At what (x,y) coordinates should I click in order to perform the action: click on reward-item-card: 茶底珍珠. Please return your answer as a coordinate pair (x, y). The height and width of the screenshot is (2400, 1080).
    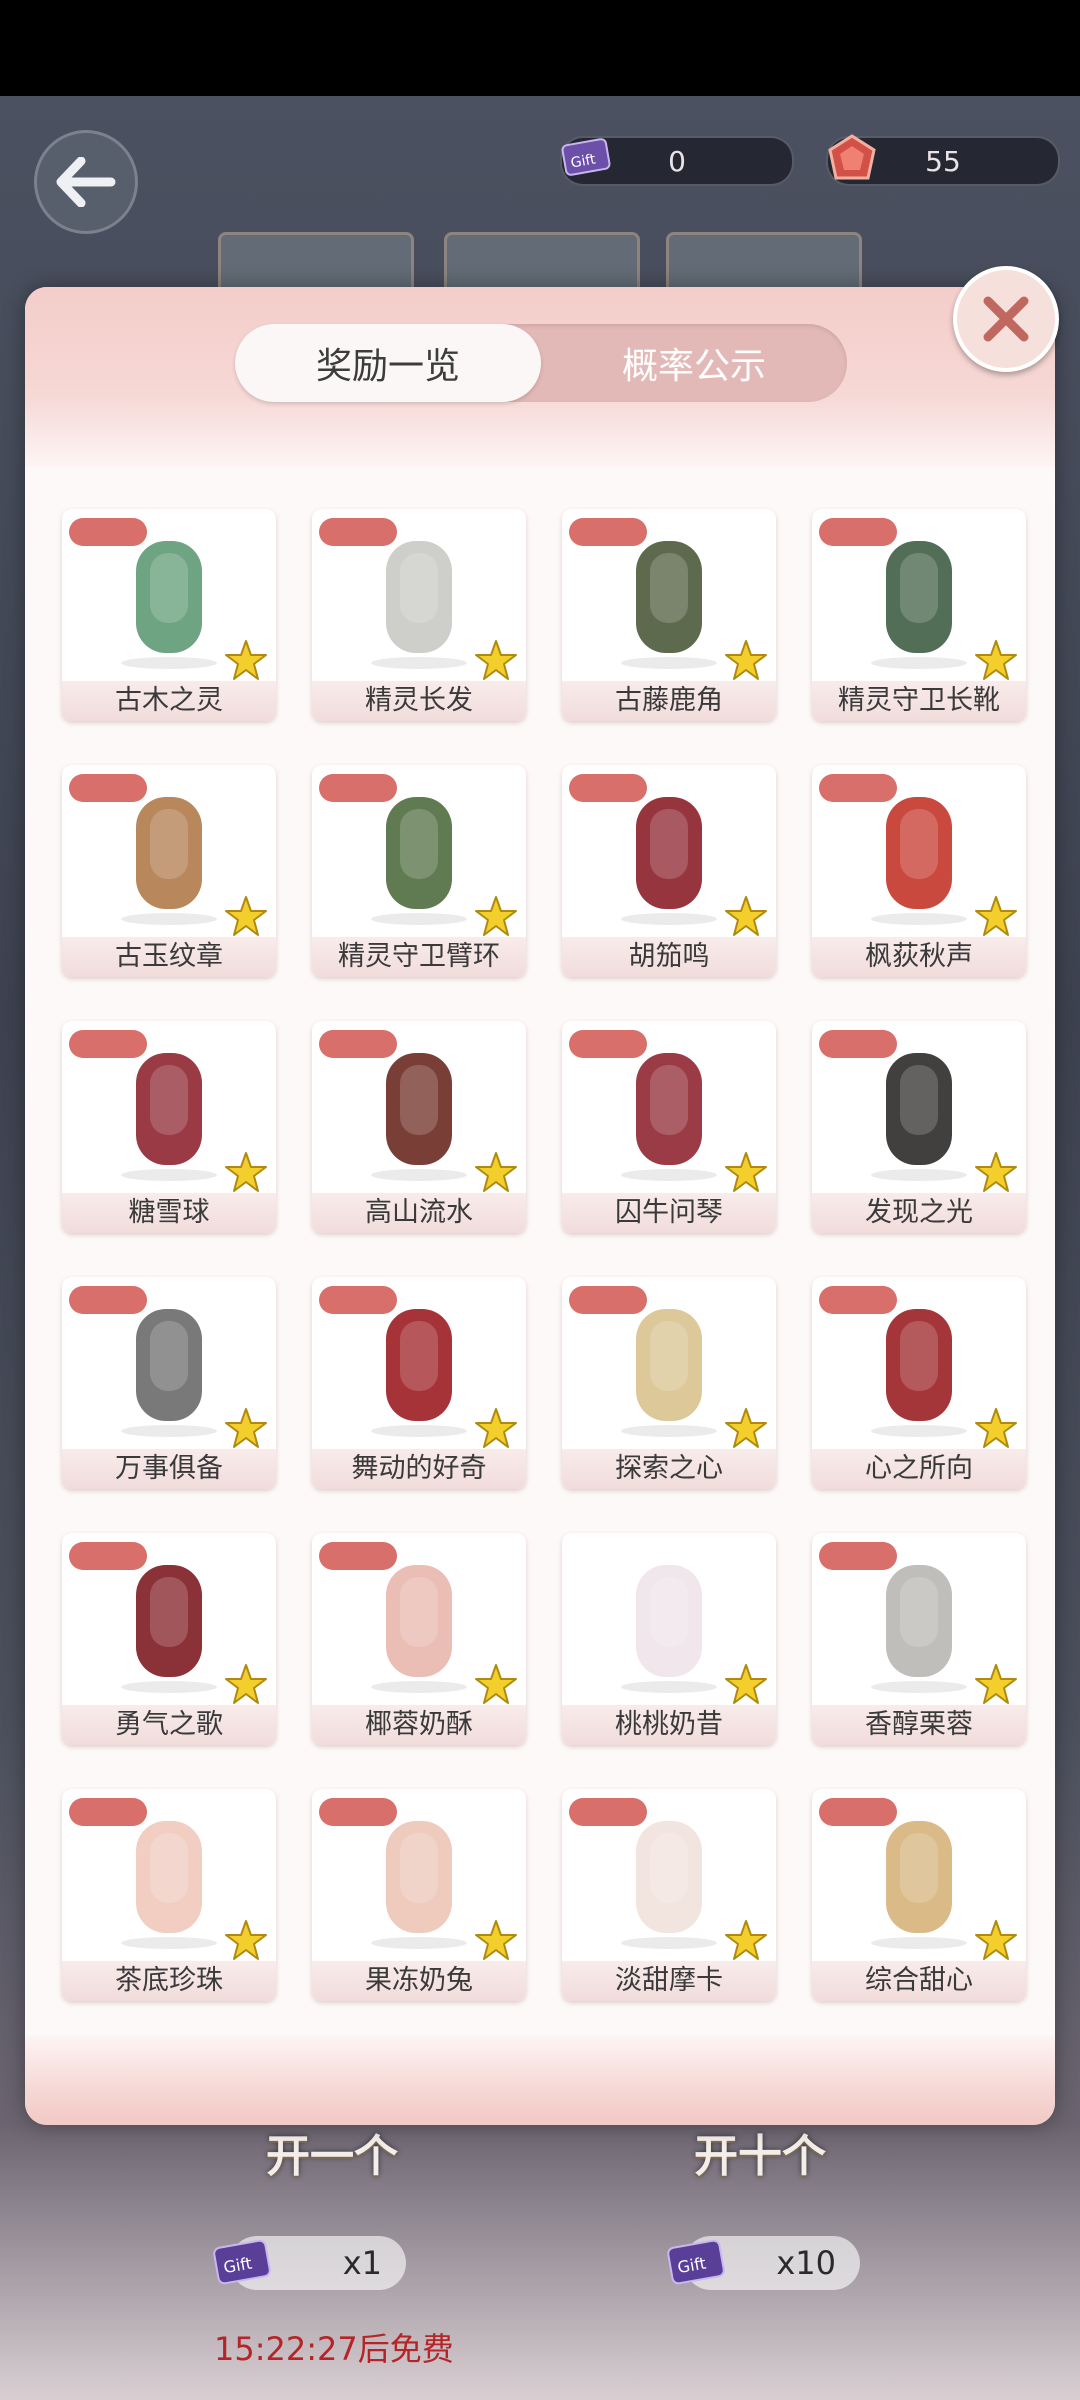
    Looking at the image, I should click on (169, 1895).